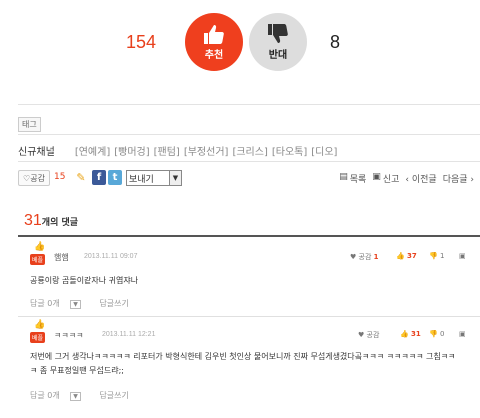 This screenshot has width=480, height=418. I want to click on channel-link-phantom: [팬텀], so click(167, 150).